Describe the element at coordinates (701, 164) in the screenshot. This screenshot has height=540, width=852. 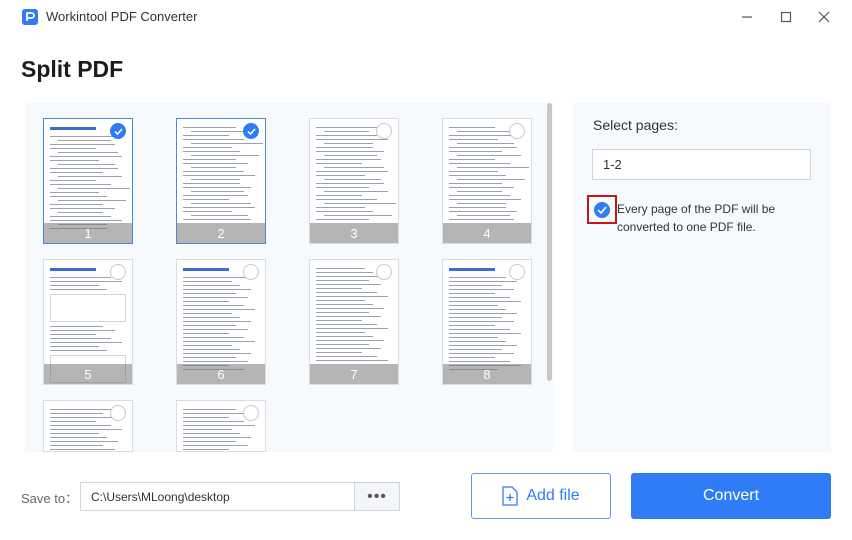
I see `pages-input` at that location.